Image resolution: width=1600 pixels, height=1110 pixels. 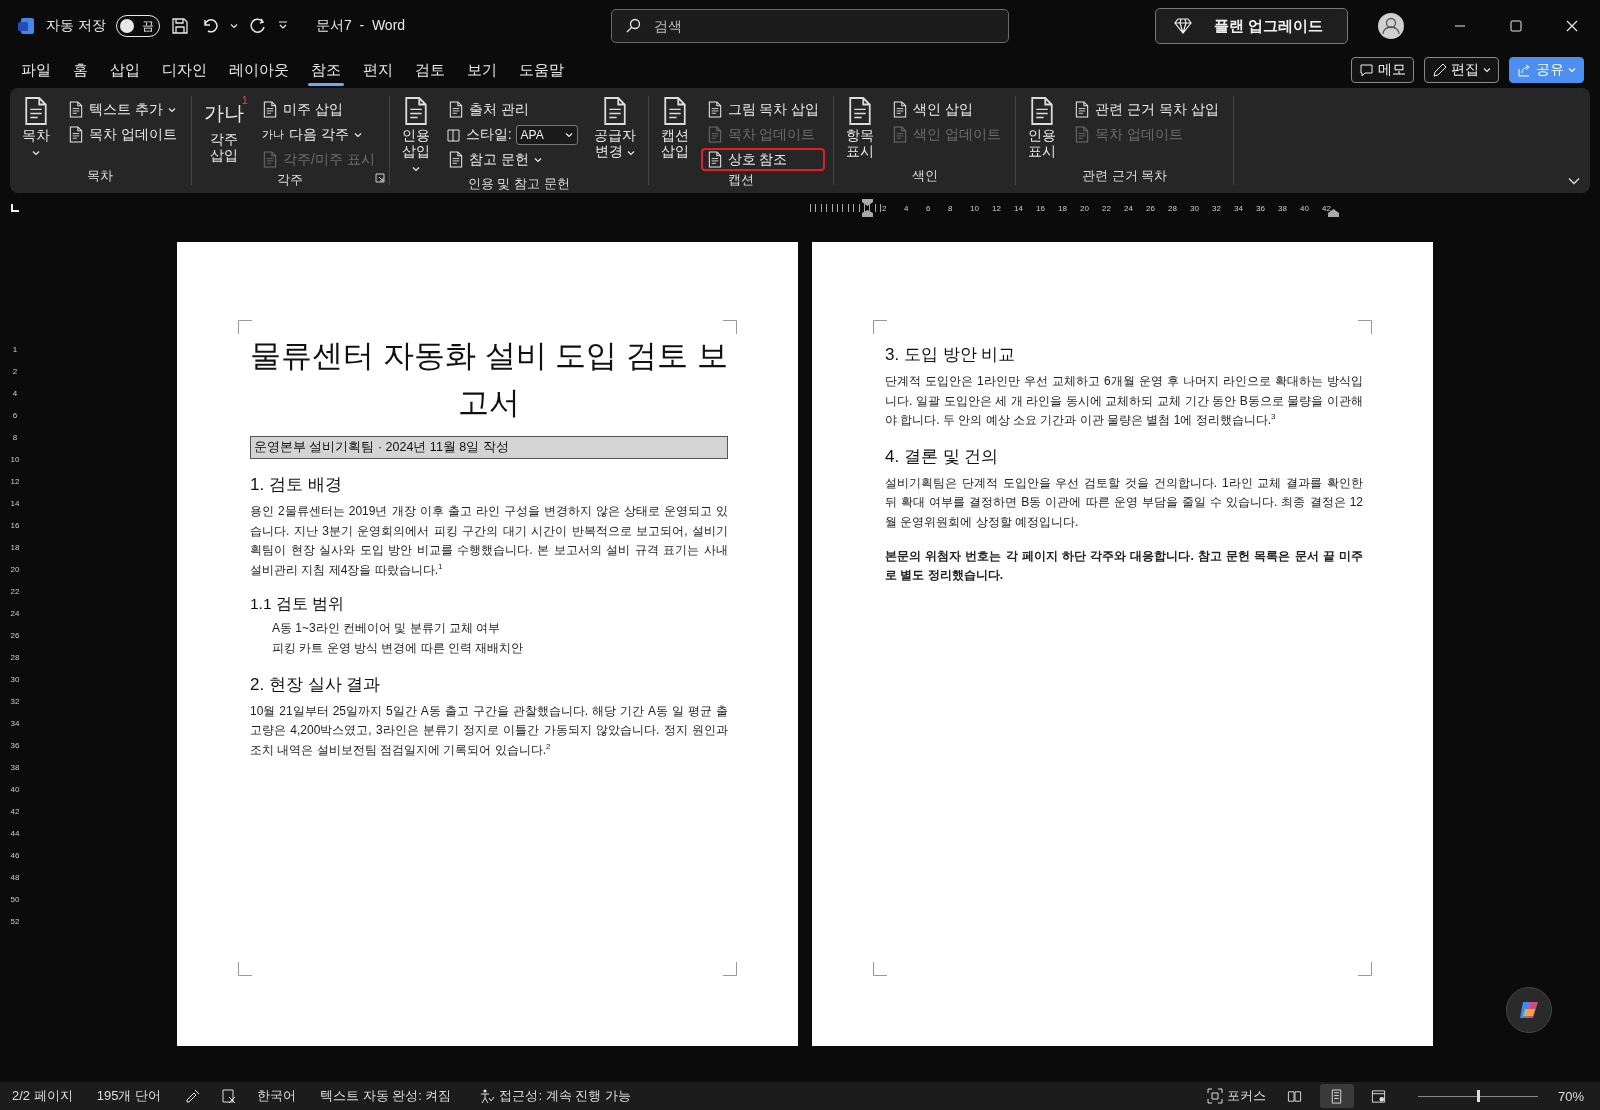 What do you see at coordinates (614, 136) in the screenshot?
I see `ribbon-large-command: 공급자 변경` at bounding box center [614, 136].